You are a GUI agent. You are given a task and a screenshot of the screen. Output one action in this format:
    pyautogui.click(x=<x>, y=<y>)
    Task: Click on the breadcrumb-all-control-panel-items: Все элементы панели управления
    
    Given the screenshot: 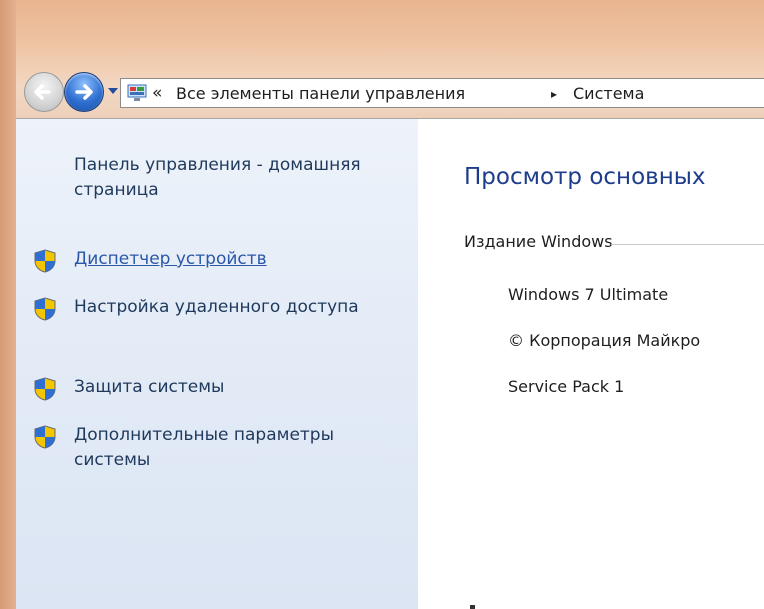 What is the action you would take?
    pyautogui.click(x=320, y=94)
    